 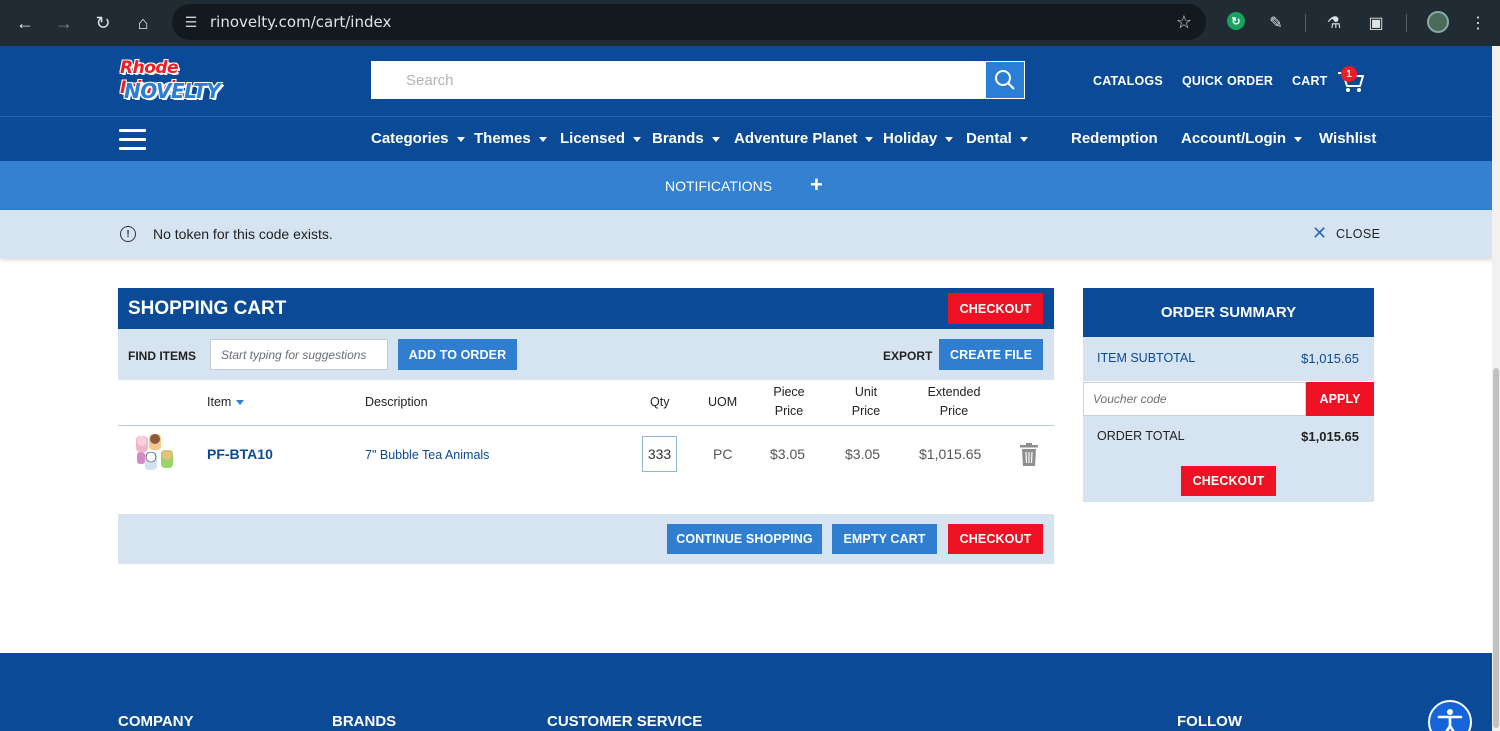 I want to click on col-piece-price-line2: Price, so click(x=789, y=411).